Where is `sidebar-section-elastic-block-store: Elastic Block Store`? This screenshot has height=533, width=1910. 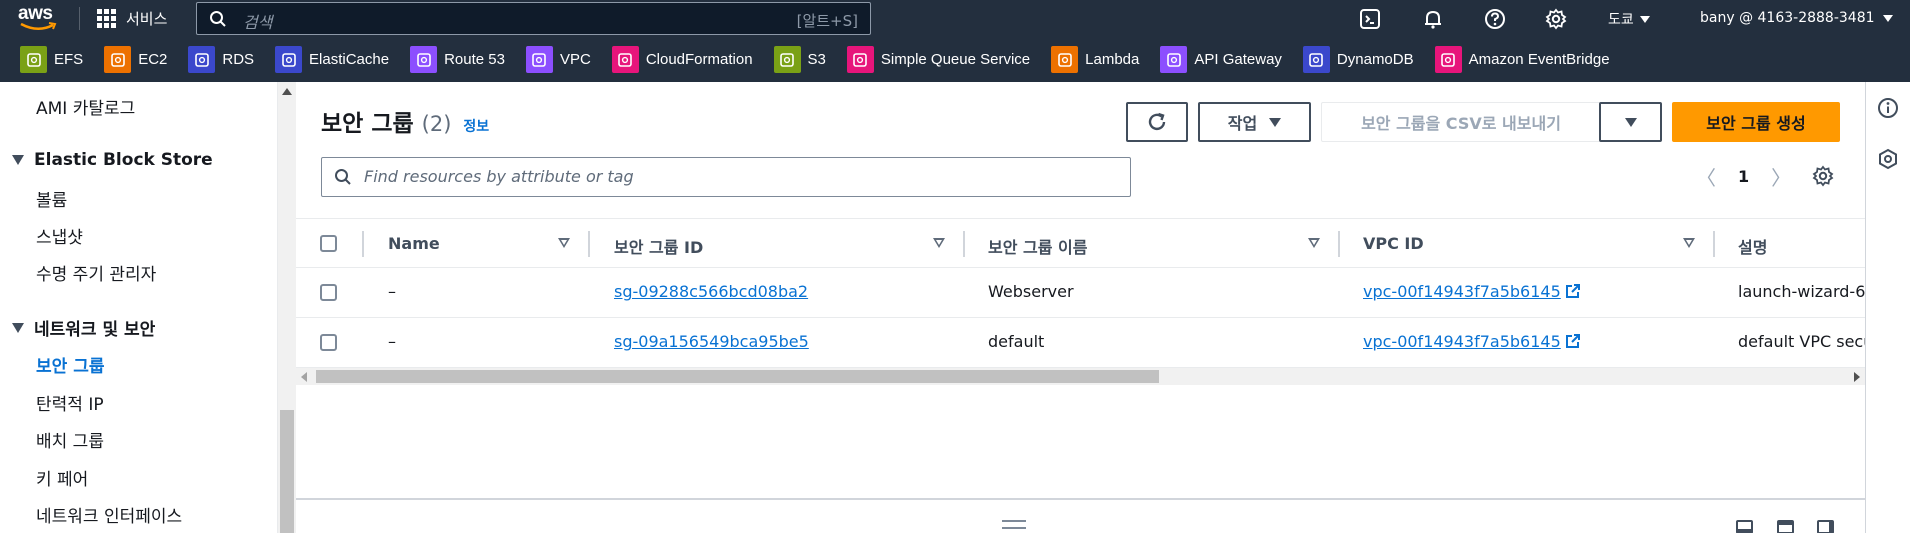 sidebar-section-elastic-block-store: Elastic Block Store is located at coordinates (112, 160).